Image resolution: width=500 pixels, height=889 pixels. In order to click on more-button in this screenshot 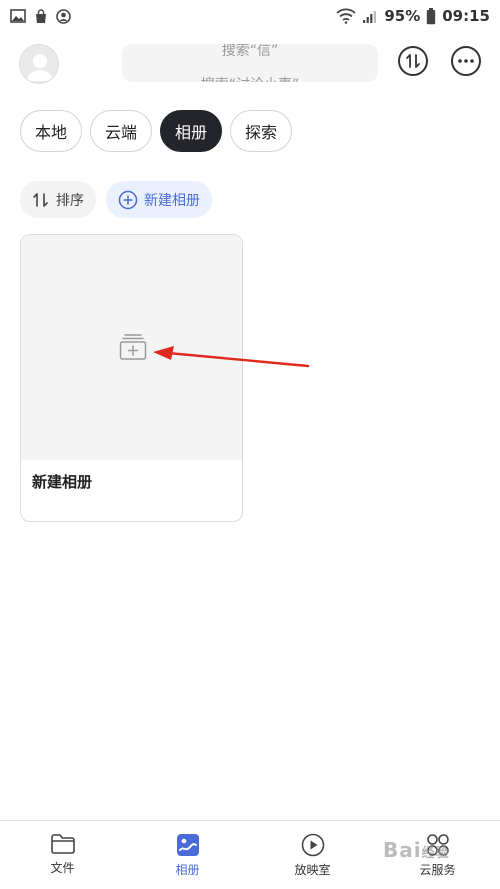, I will do `click(466, 61)`.